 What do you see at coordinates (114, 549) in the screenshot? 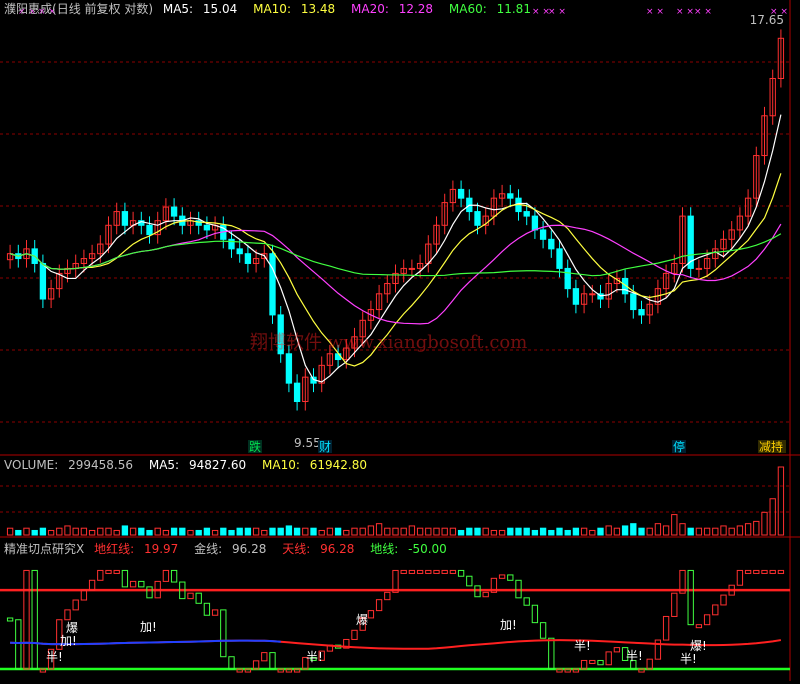
I see `red-line-label: 地红线:` at bounding box center [114, 549].